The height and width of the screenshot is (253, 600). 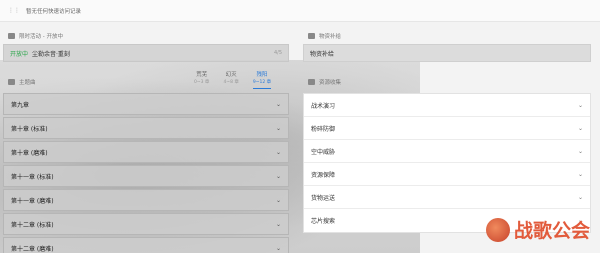 I want to click on list-item: 第十二章 (标准) ⌄, so click(x=146, y=224).